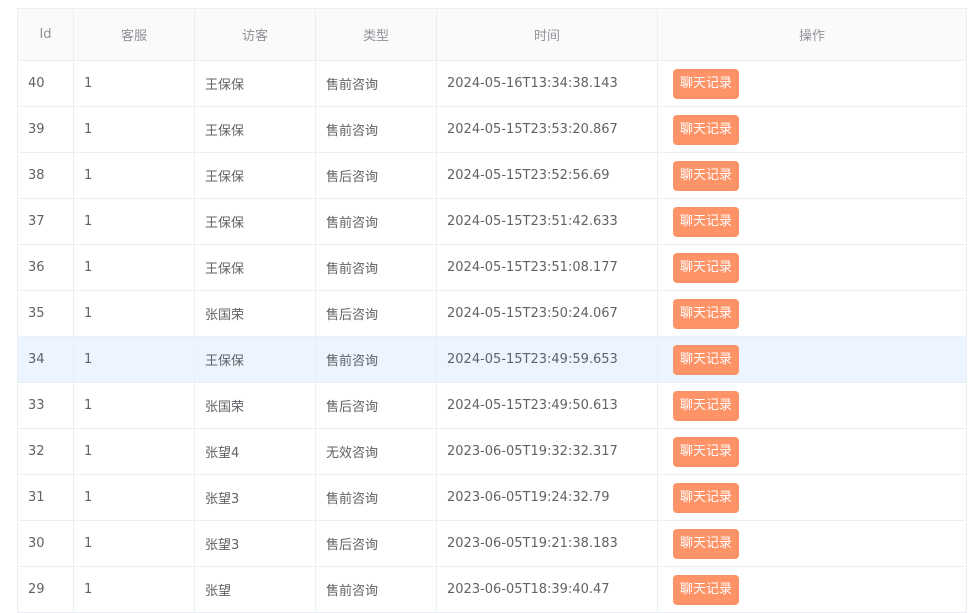 Image resolution: width=974 pixels, height=613 pixels. I want to click on cell-time: 2024-05-15T23:50:24.067, so click(547, 313).